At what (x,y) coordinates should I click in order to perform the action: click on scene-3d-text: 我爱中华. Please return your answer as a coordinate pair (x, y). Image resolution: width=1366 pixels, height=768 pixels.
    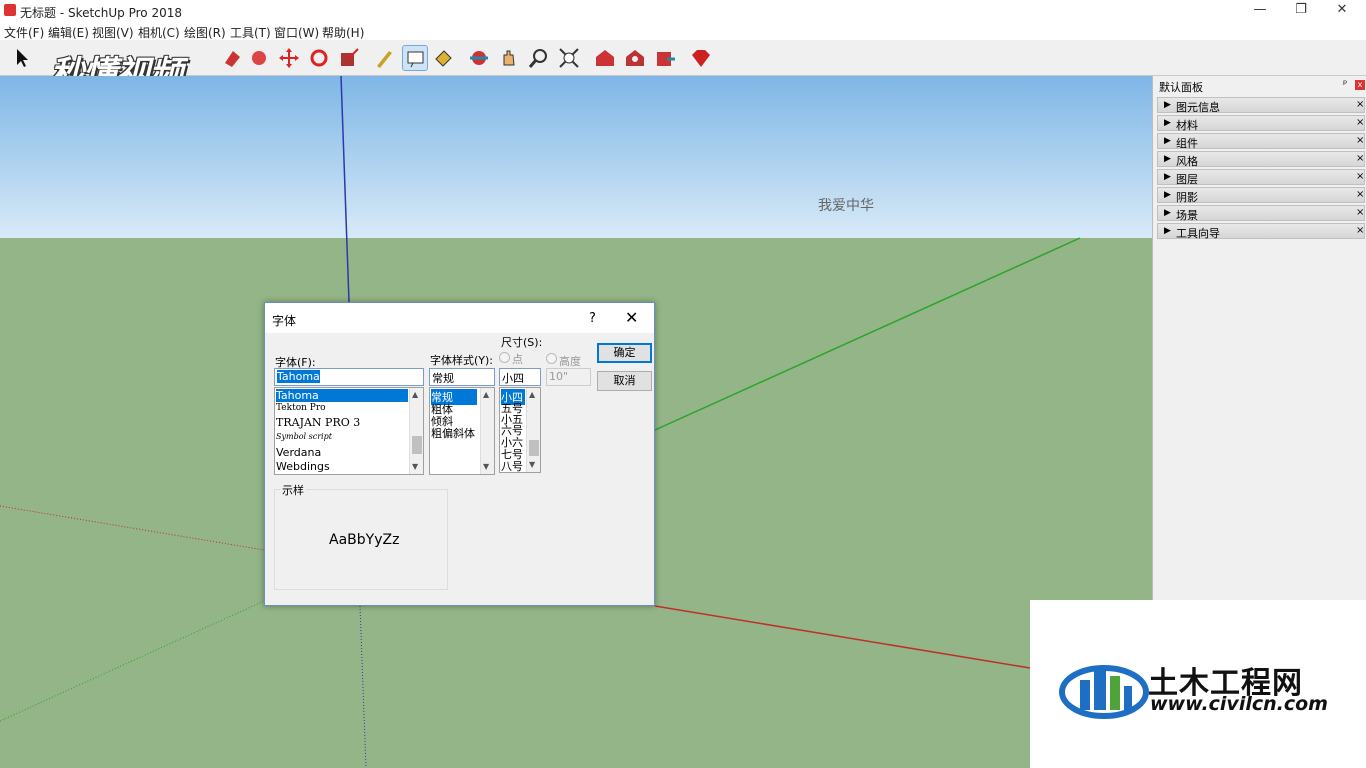
    Looking at the image, I should click on (846, 205).